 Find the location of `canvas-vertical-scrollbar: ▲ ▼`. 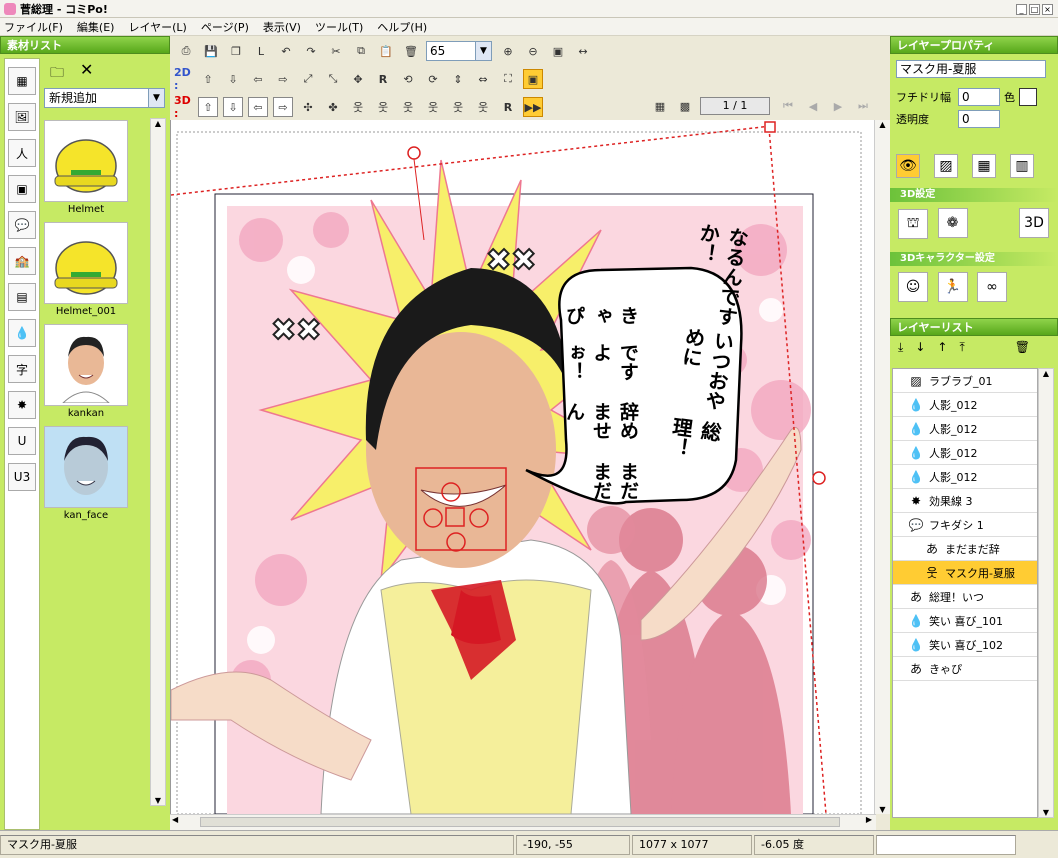

canvas-vertical-scrollbar: ▲ ▼ is located at coordinates (882, 467).